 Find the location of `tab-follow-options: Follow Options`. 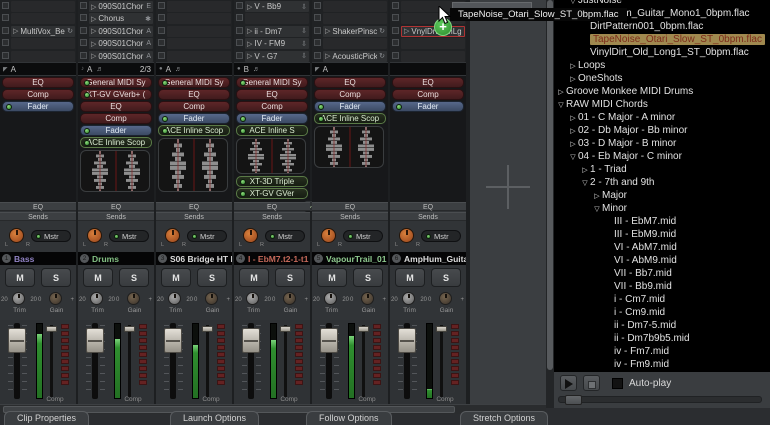

tab-follow-options: Follow Options is located at coordinates (349, 418).